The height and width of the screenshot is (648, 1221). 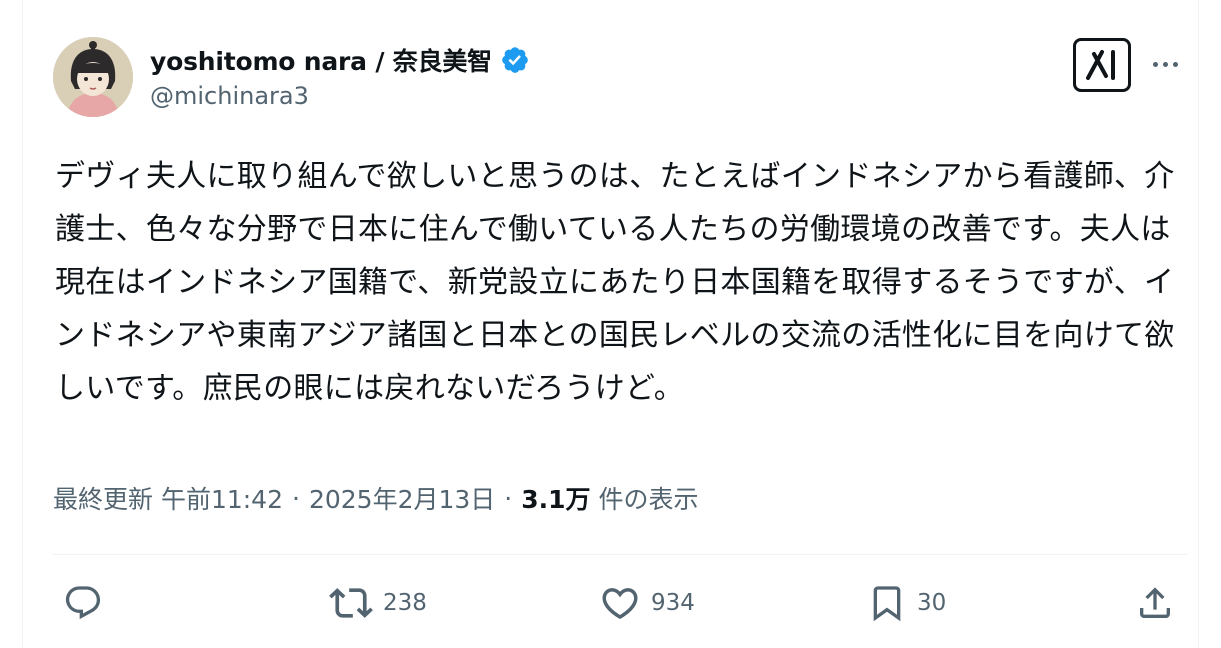 I want to click on avatar-illustration, so click(x=93, y=77).